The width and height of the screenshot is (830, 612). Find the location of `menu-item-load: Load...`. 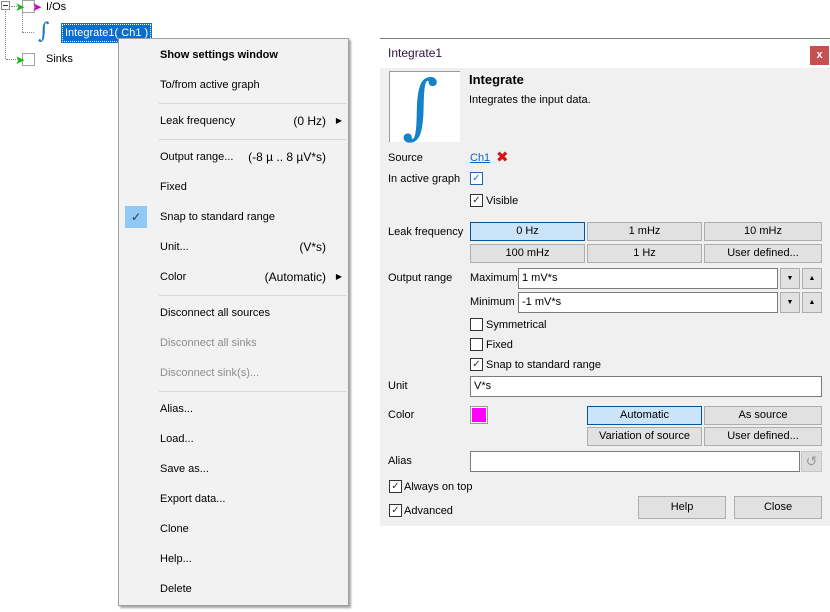

menu-item-load: Load... is located at coordinates (233, 439).